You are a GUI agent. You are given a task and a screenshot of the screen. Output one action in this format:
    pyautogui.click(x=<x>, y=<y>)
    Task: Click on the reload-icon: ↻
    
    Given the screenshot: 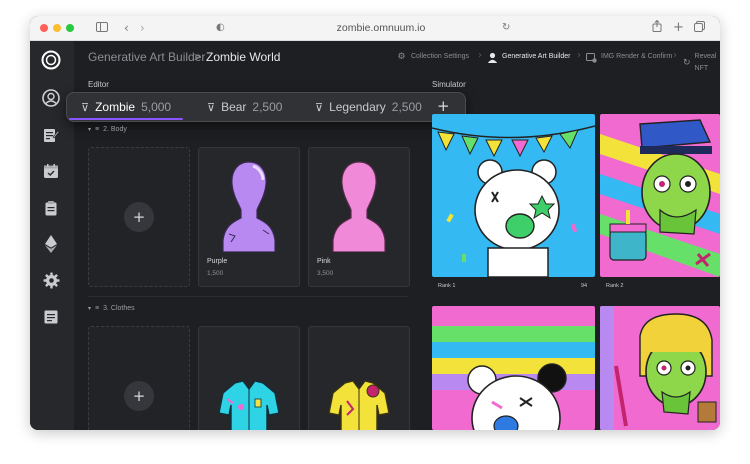 What is the action you would take?
    pyautogui.click(x=506, y=28)
    